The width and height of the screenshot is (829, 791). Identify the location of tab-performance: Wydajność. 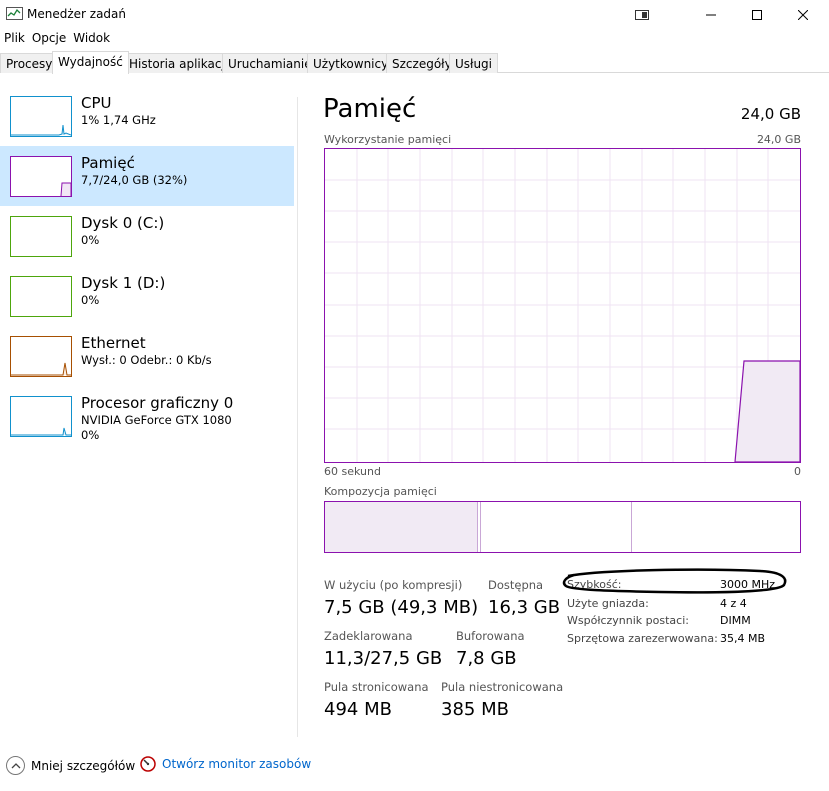
(90, 62).